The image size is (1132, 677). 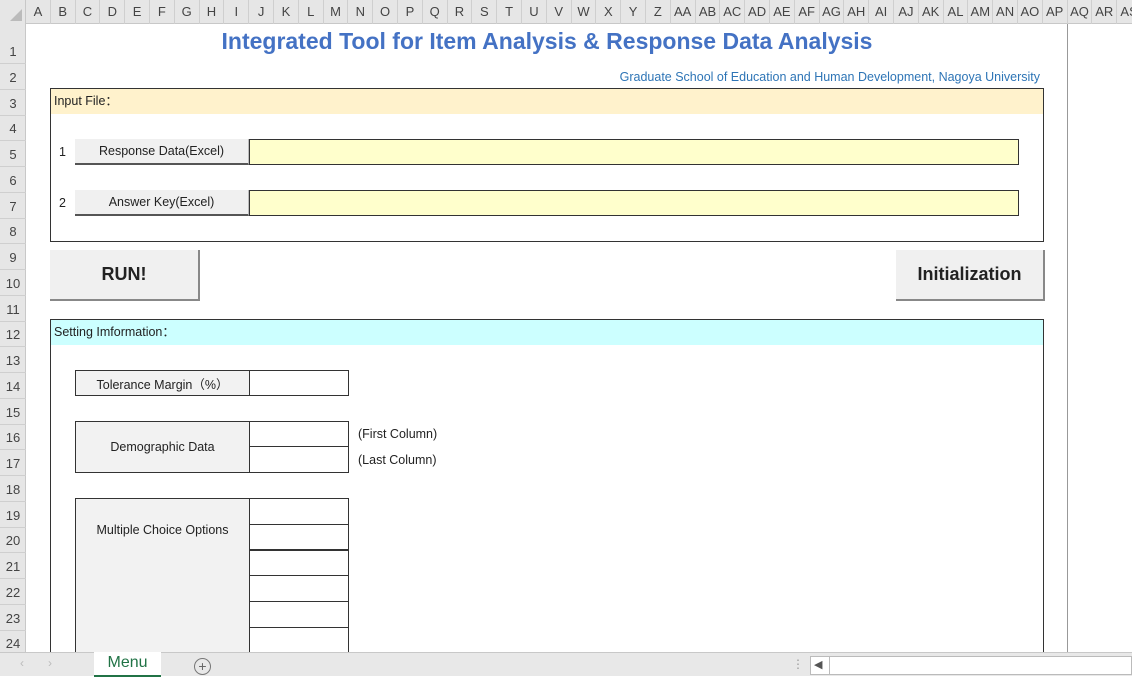 What do you see at coordinates (1124, 12) in the screenshot?
I see `column-header: AS` at bounding box center [1124, 12].